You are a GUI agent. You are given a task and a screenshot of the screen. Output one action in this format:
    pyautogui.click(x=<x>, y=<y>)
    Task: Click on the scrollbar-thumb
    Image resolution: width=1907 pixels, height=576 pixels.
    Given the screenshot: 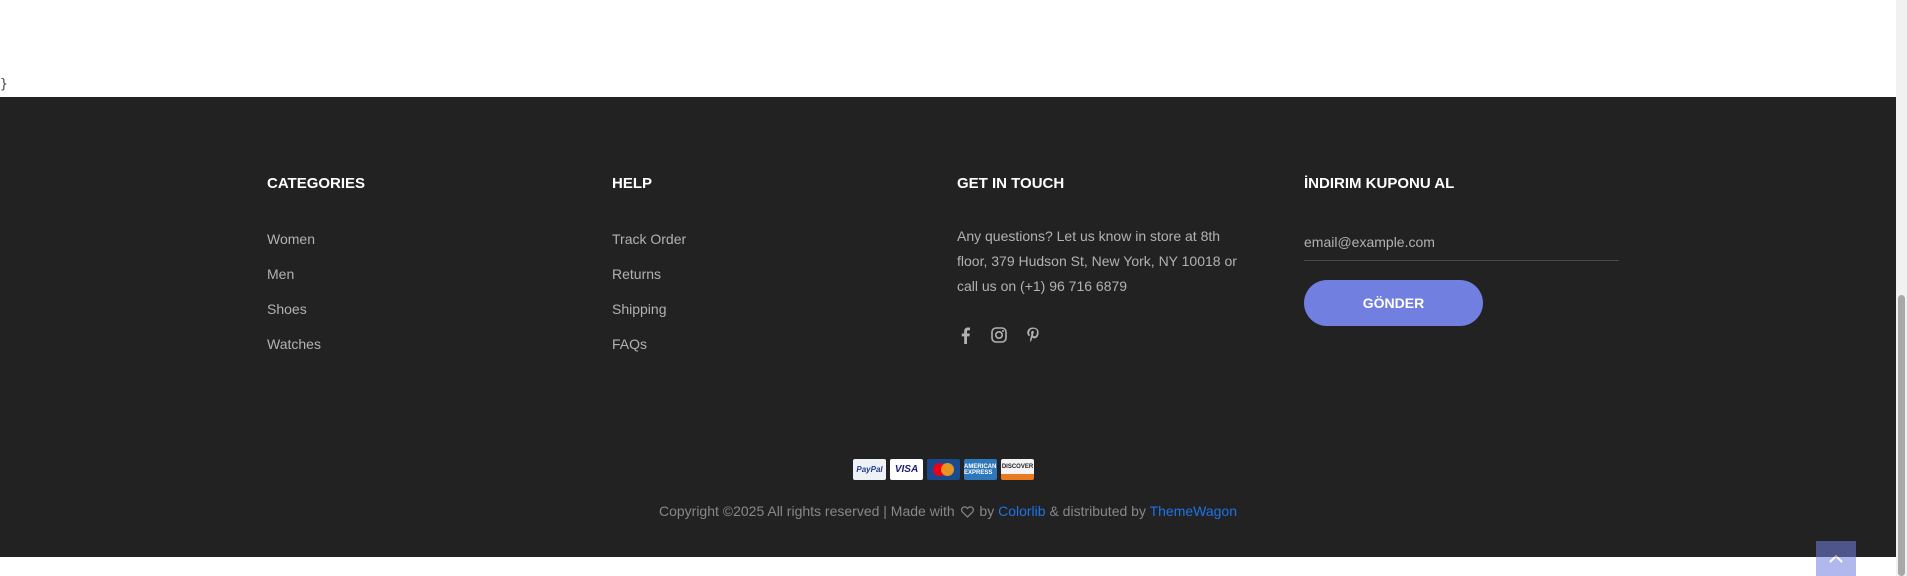 What is the action you would take?
    pyautogui.click(x=1901, y=435)
    